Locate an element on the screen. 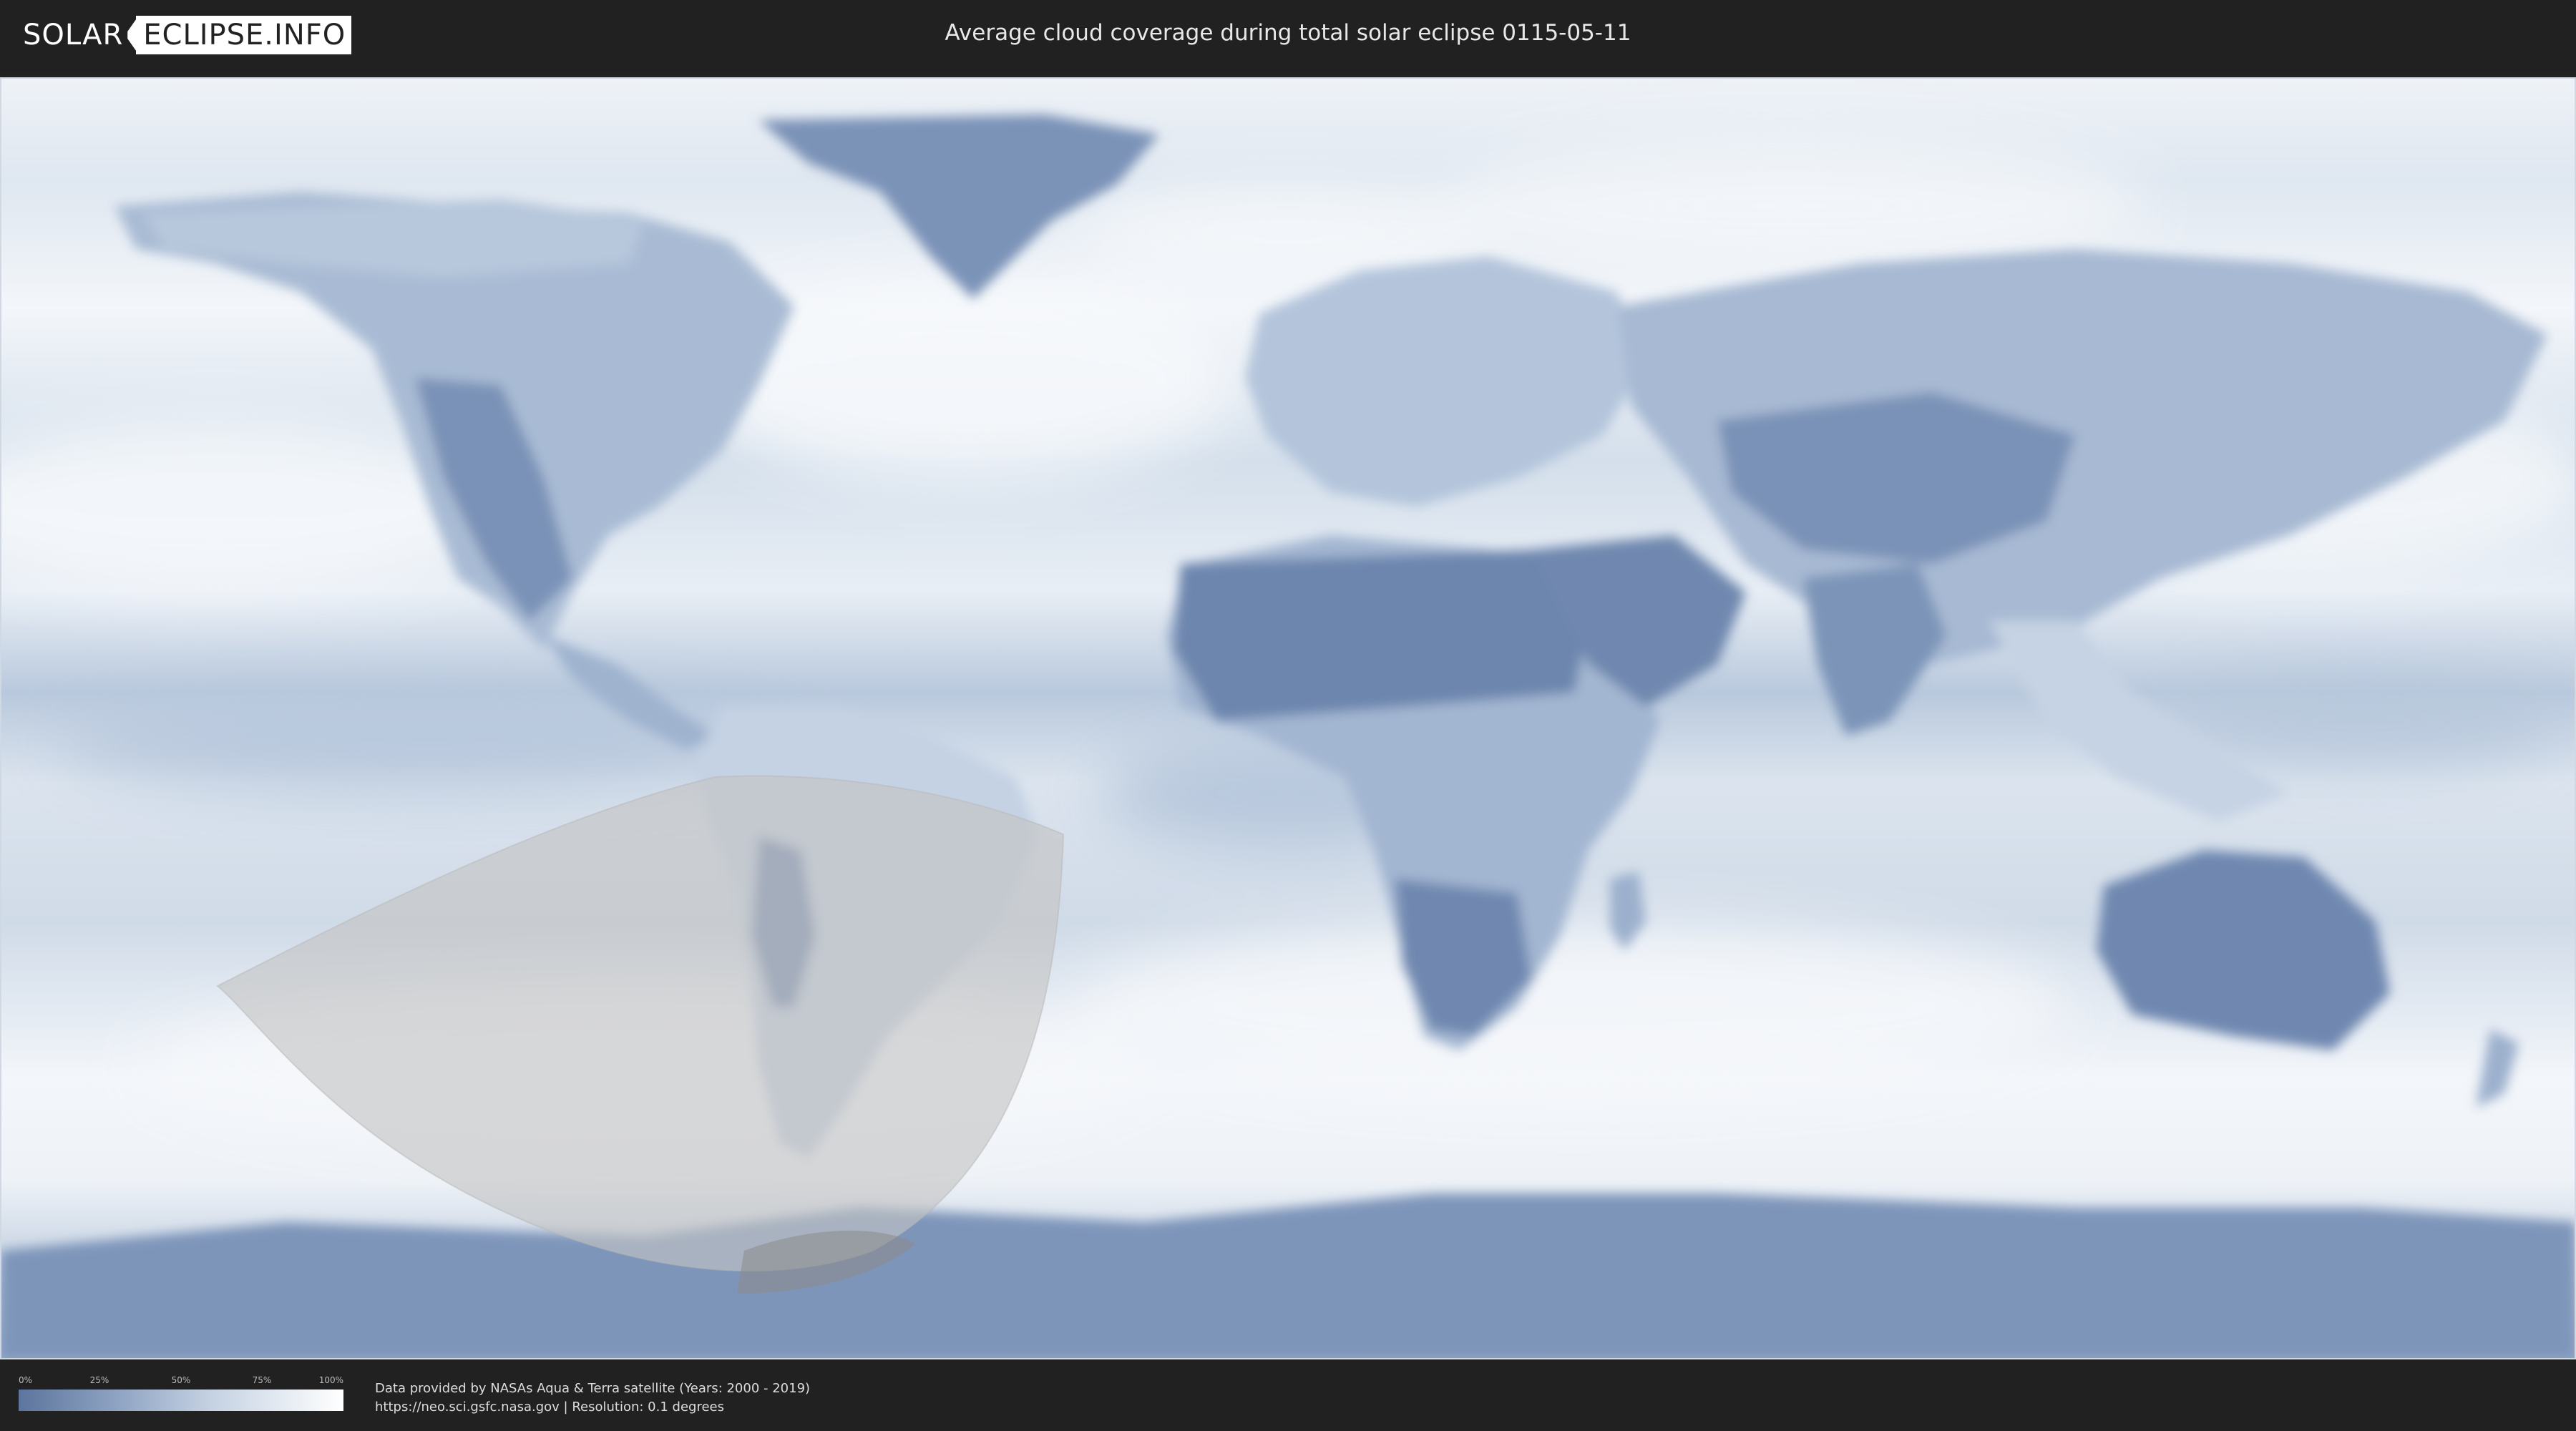 The image size is (2576, 1431). legend-tick-50: 50% is located at coordinates (181, 1380).